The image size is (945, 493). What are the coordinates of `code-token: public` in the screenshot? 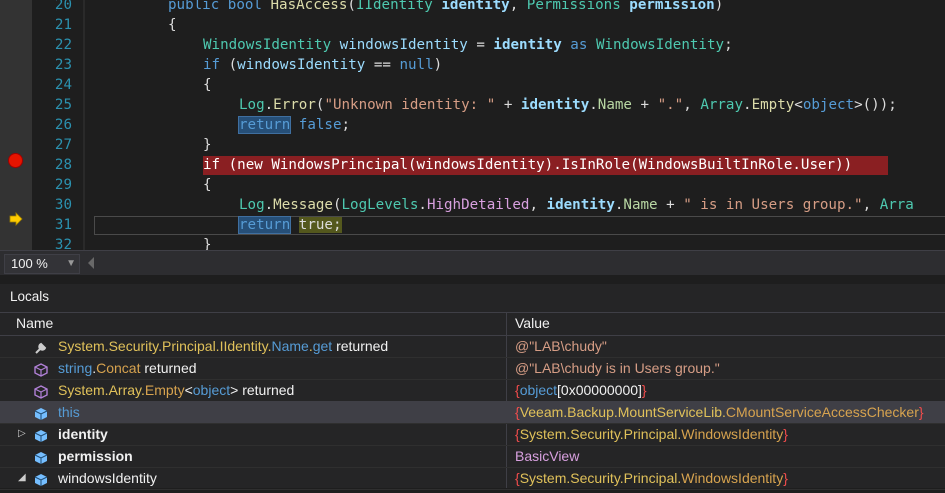 It's located at (198, 6).